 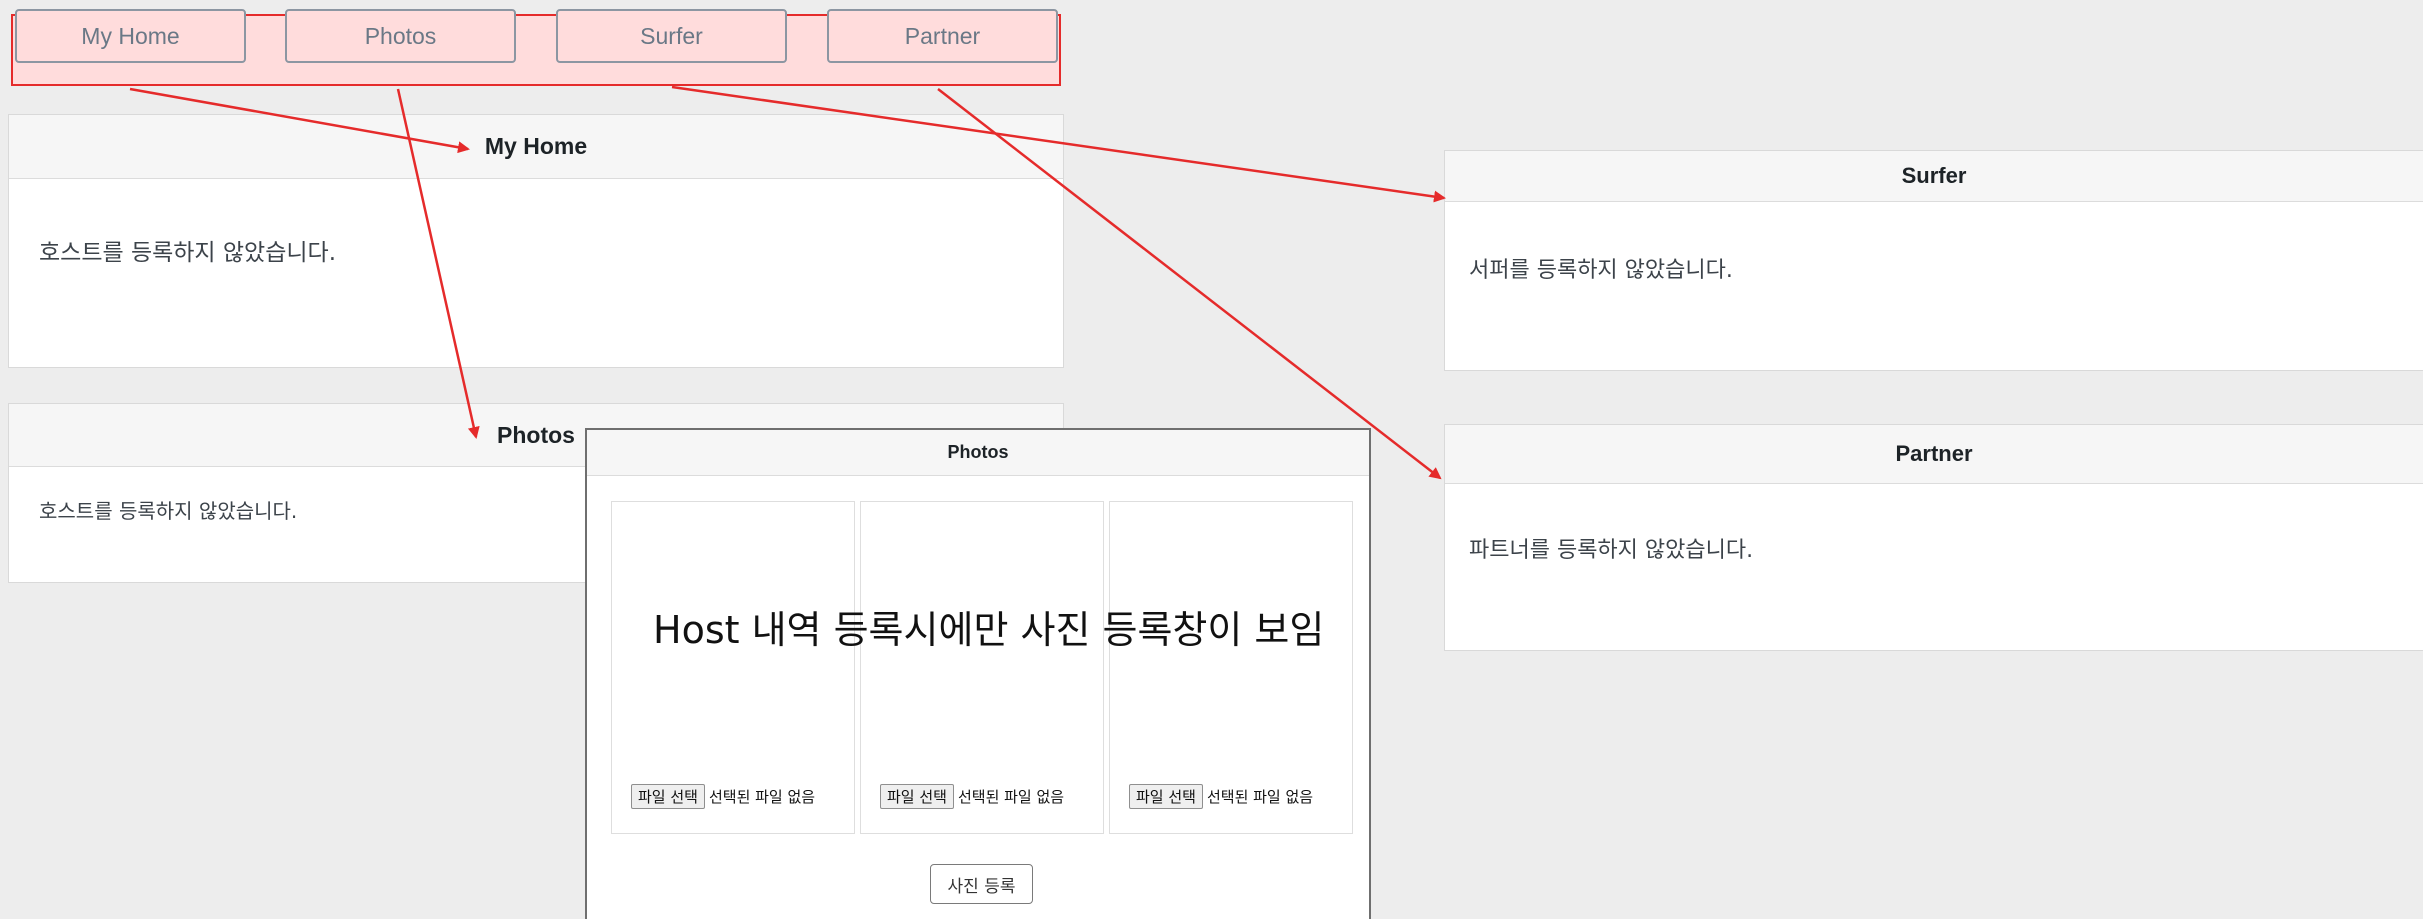 What do you see at coordinates (188, 253) in the screenshot?
I see `my-home-message: 호스트를 등록하지 않았습니다.` at bounding box center [188, 253].